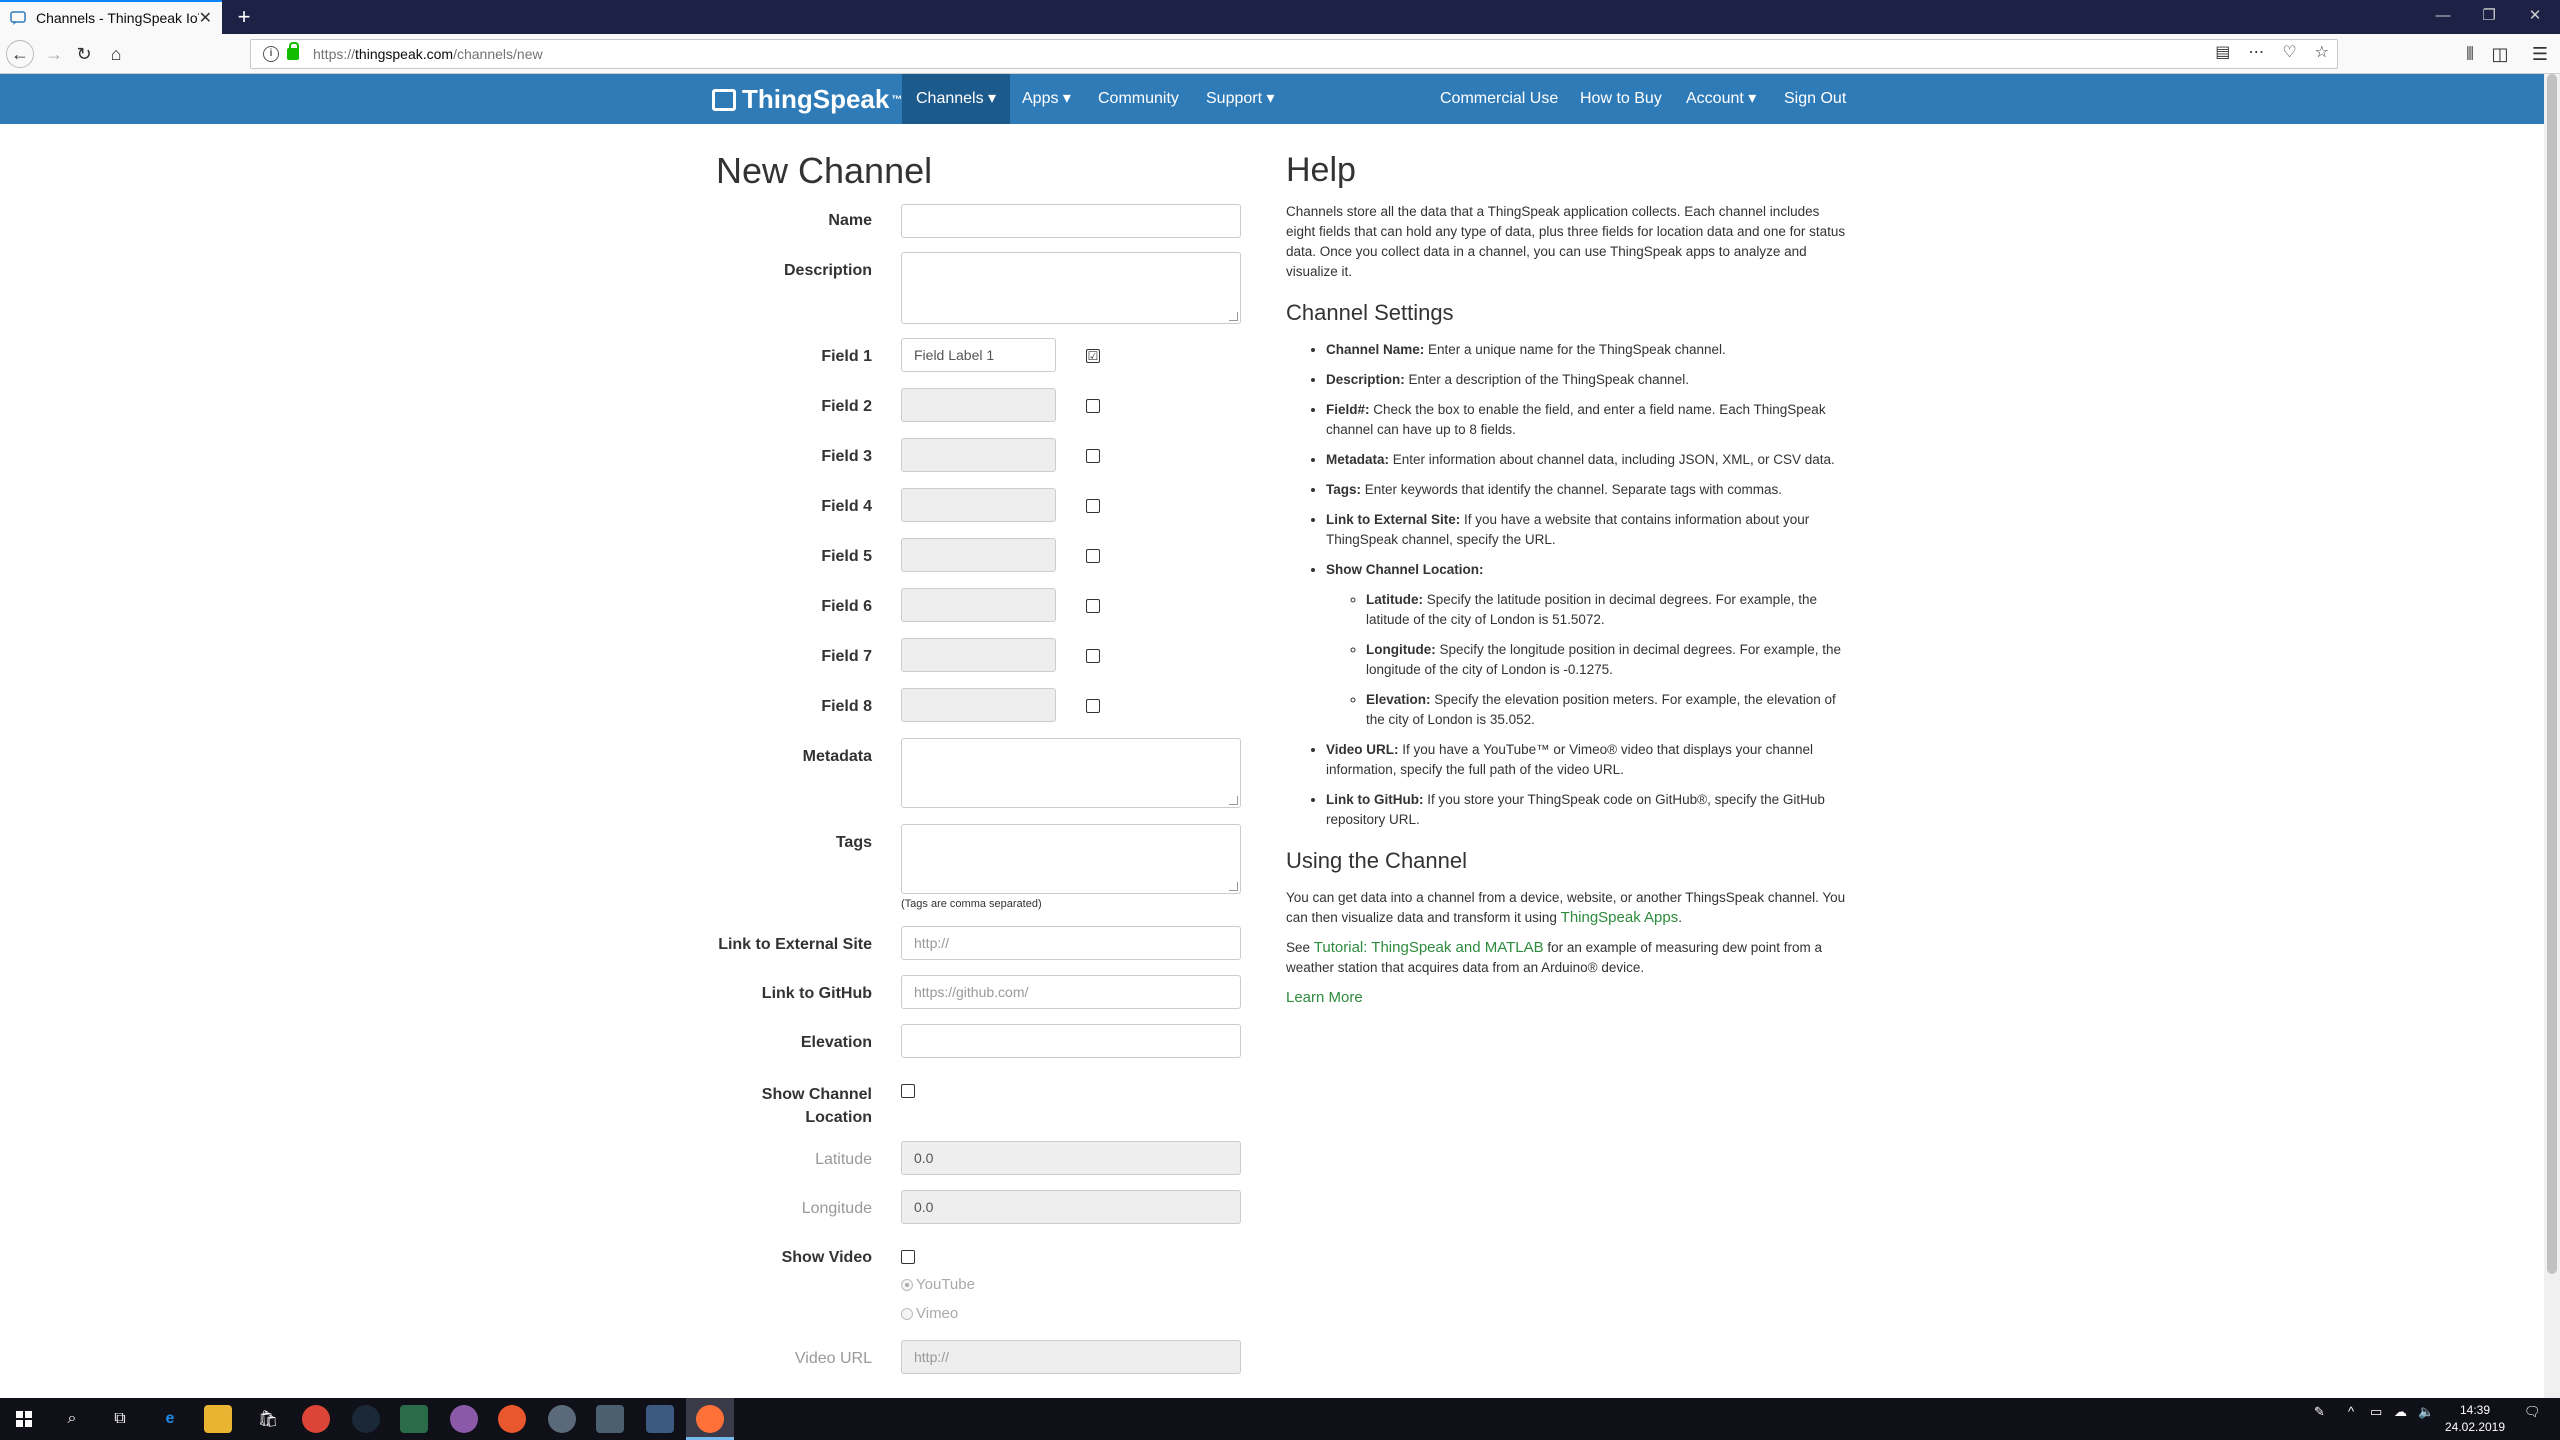 The image size is (2560, 1440). Describe the element at coordinates (827, 270) in the screenshot. I see `description-label: Description` at that location.